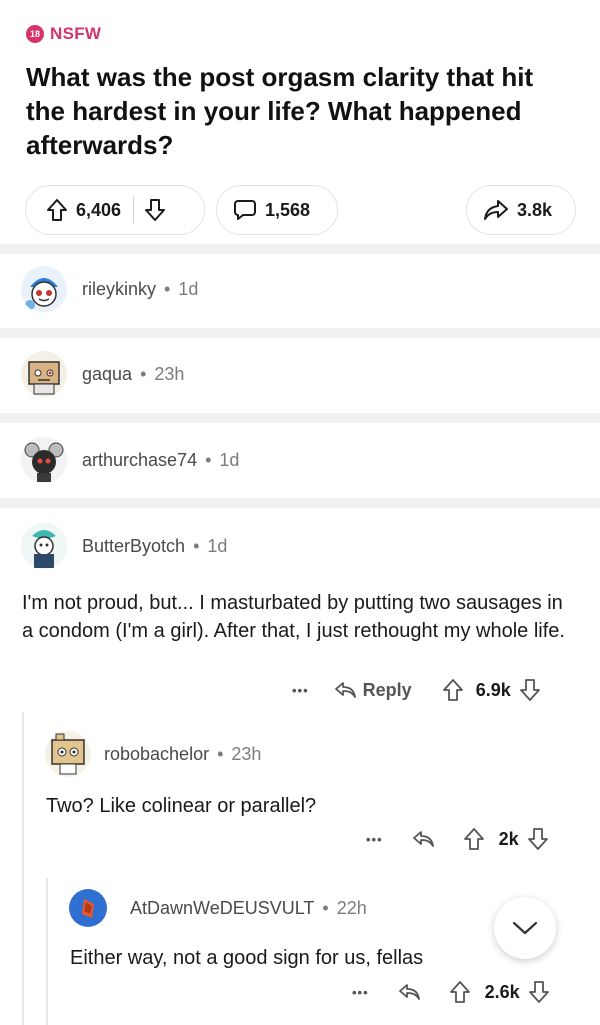 This screenshot has width=600, height=1025. Describe the element at coordinates (300, 6) in the screenshot. I see `cropped-top-area` at that location.